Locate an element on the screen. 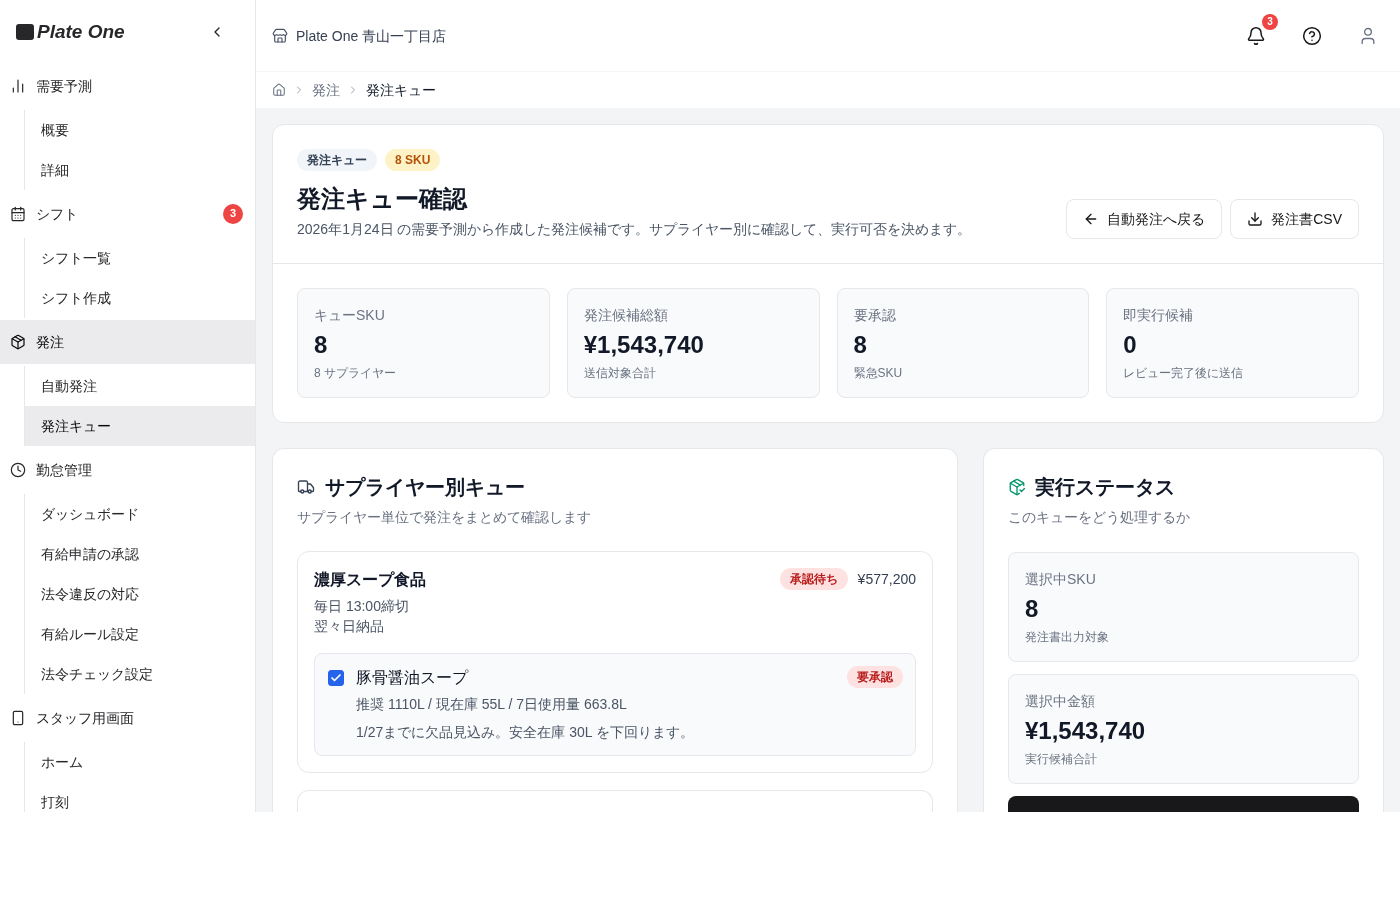 The image size is (1400, 900). stat-note: 発注書出力対象 is located at coordinates (1067, 637).